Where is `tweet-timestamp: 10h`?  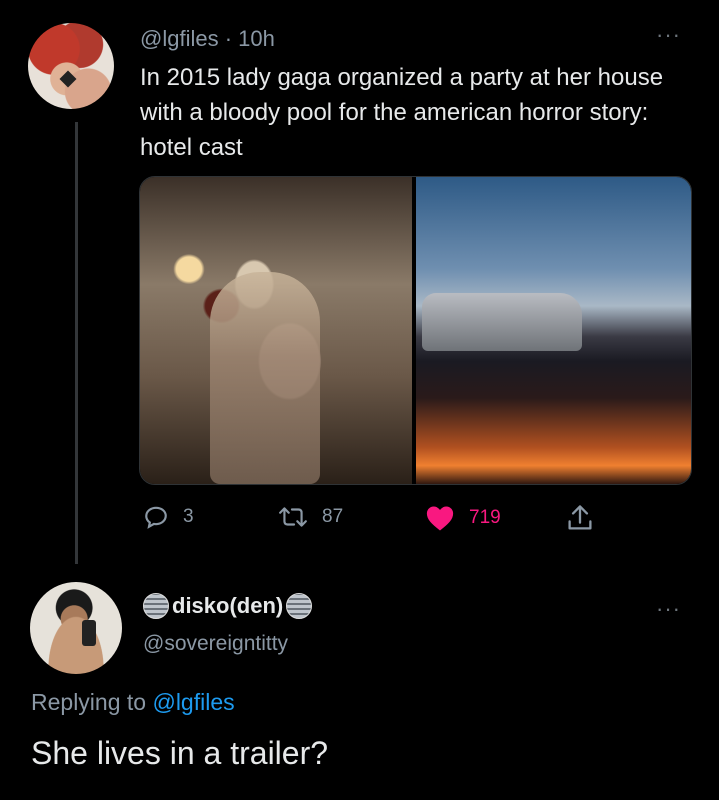 tweet-timestamp: 10h is located at coordinates (256, 38).